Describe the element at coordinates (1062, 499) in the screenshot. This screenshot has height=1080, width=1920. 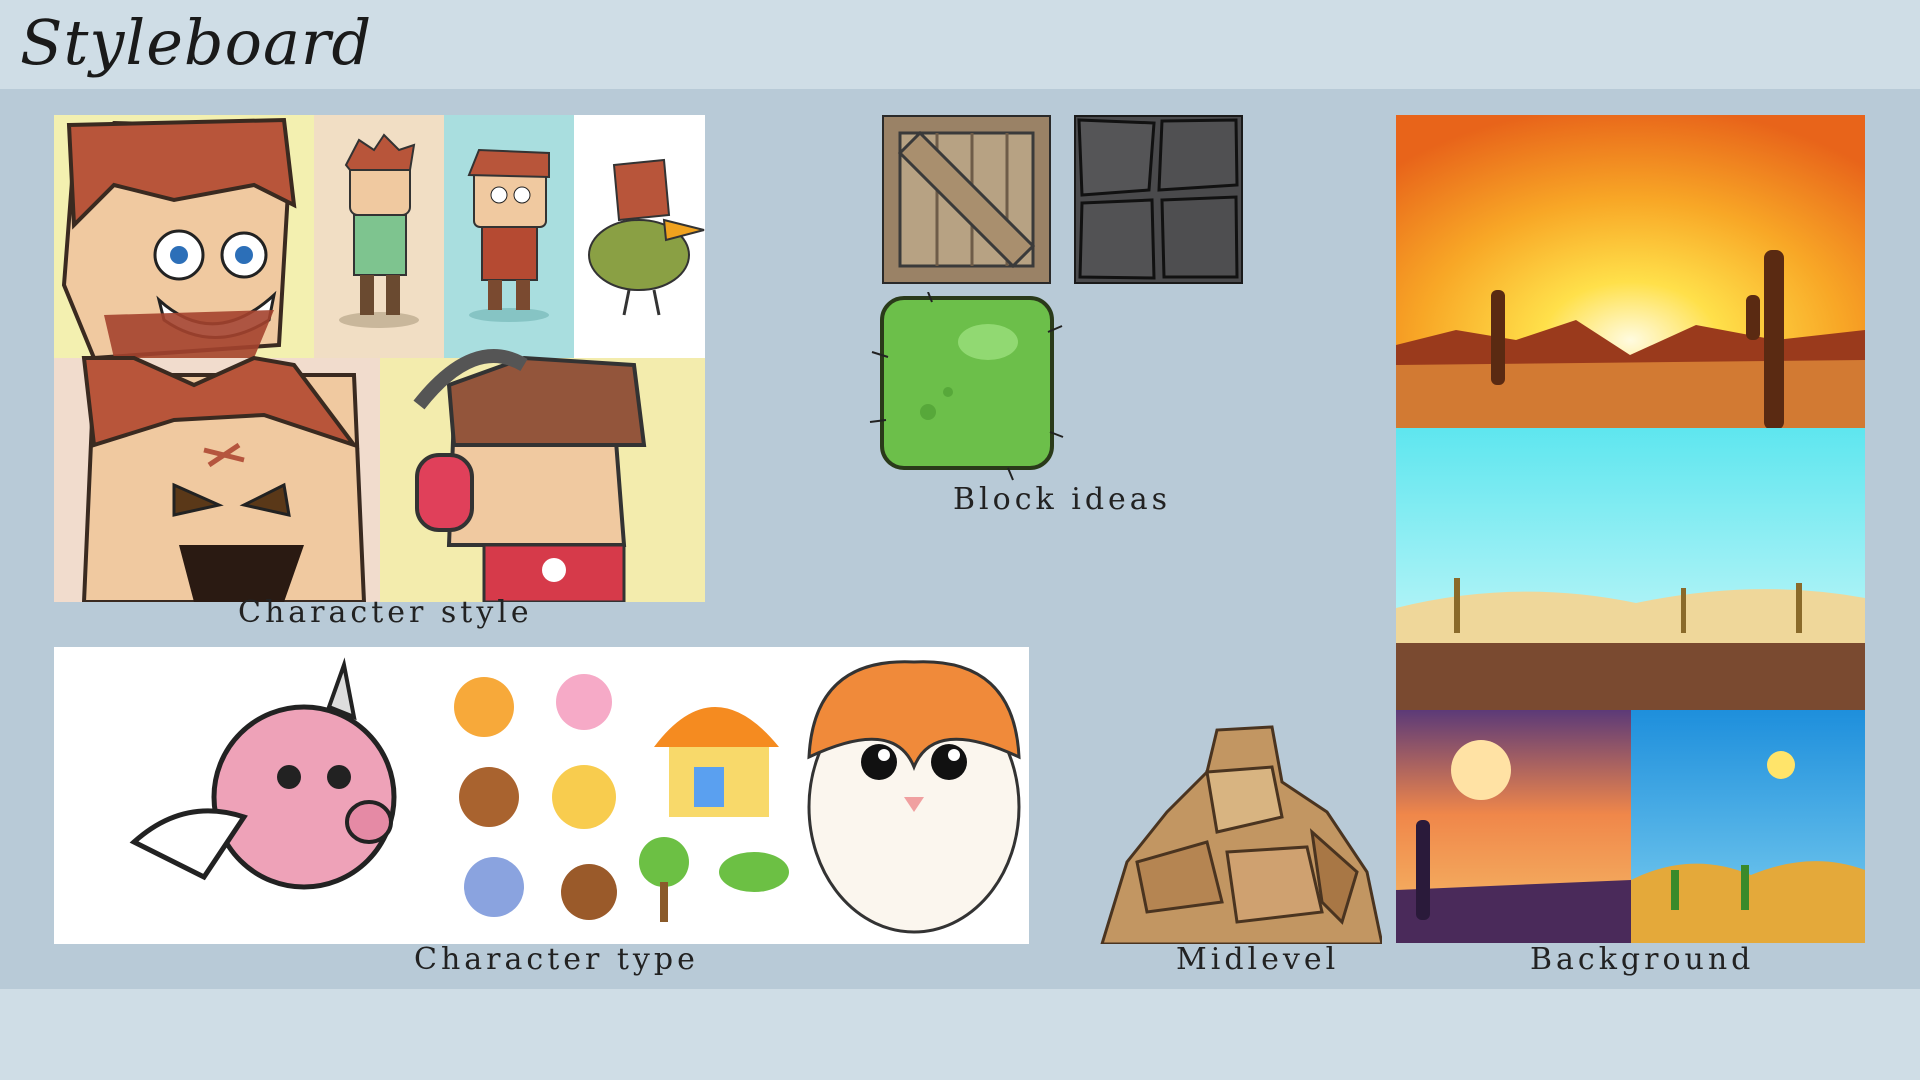
I see `block-ideas-caption: Block ideas` at that location.